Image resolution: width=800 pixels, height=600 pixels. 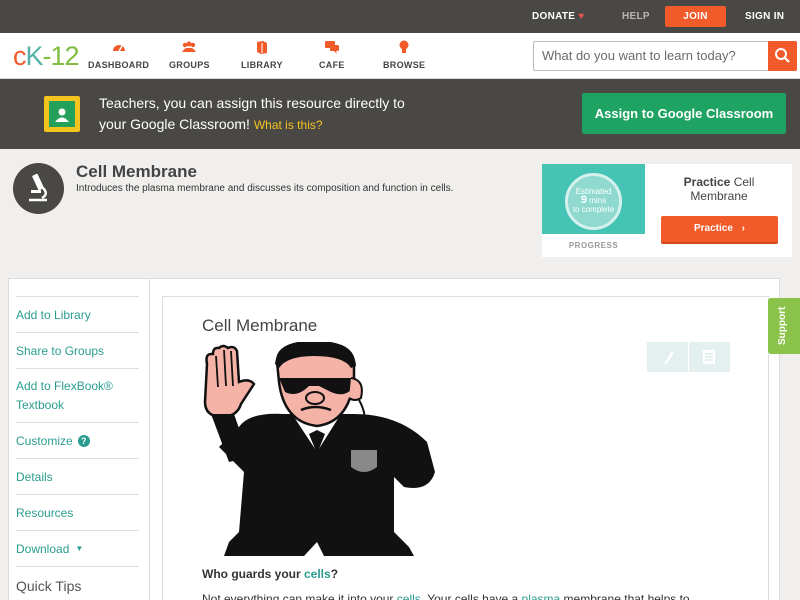 What do you see at coordinates (636, 16) in the screenshot?
I see `help-link: HELP` at bounding box center [636, 16].